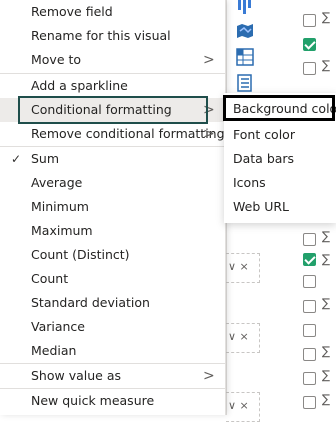 The image size is (336, 422). What do you see at coordinates (245, 83) in the screenshot?
I see `table-visual-icon` at bounding box center [245, 83].